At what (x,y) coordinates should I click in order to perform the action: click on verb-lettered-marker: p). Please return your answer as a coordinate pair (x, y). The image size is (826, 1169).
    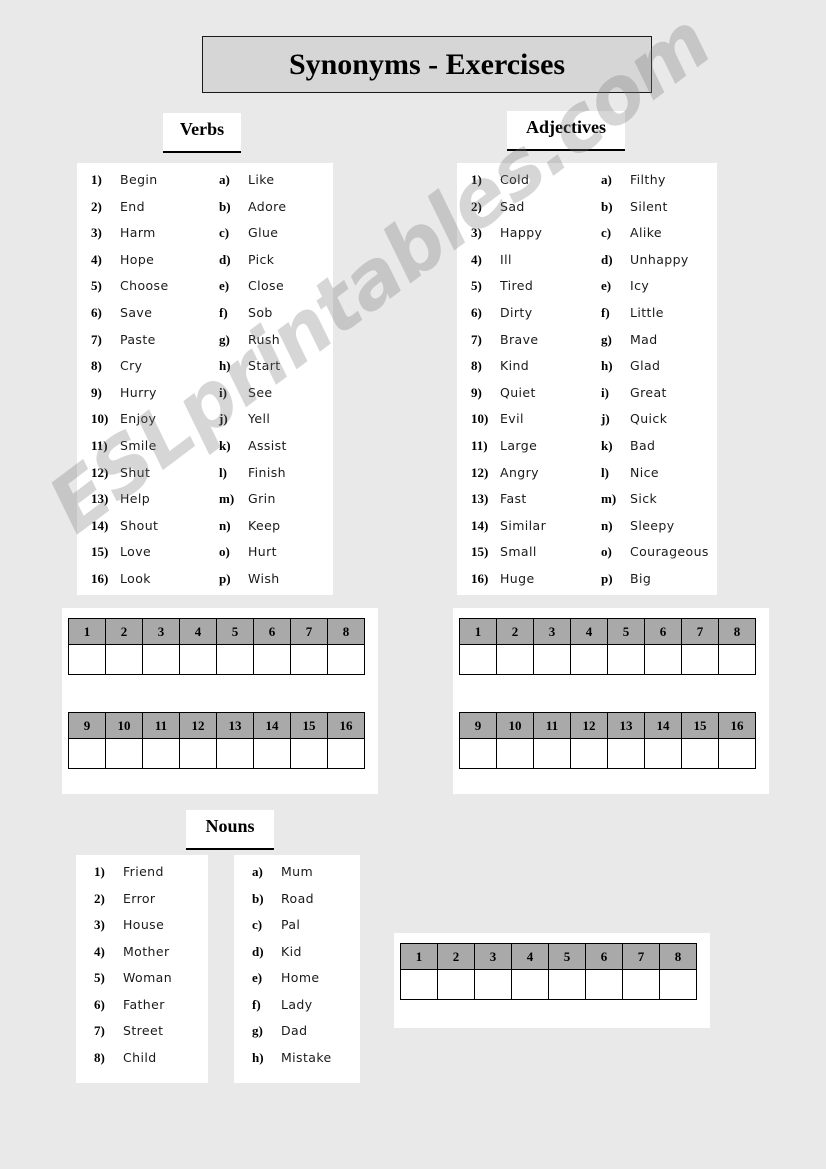
    Looking at the image, I should click on (225, 578).